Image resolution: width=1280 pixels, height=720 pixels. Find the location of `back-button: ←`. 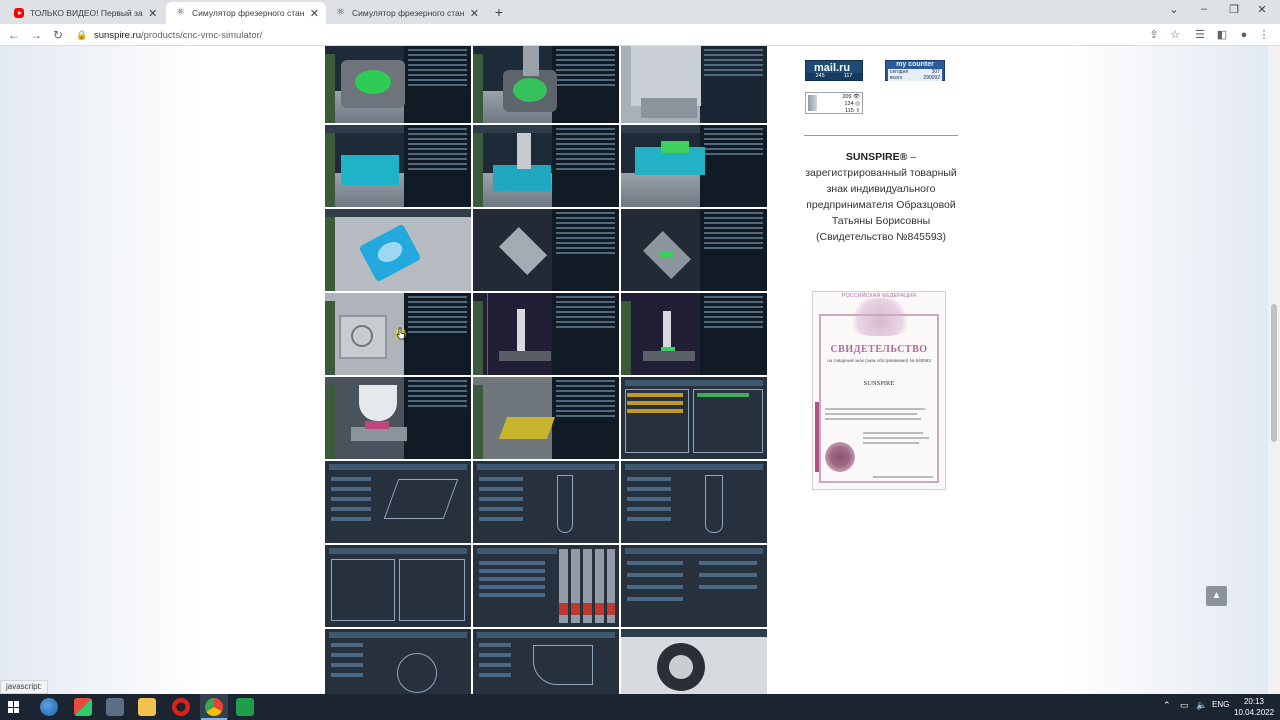

back-button: ← is located at coordinates (14, 35).